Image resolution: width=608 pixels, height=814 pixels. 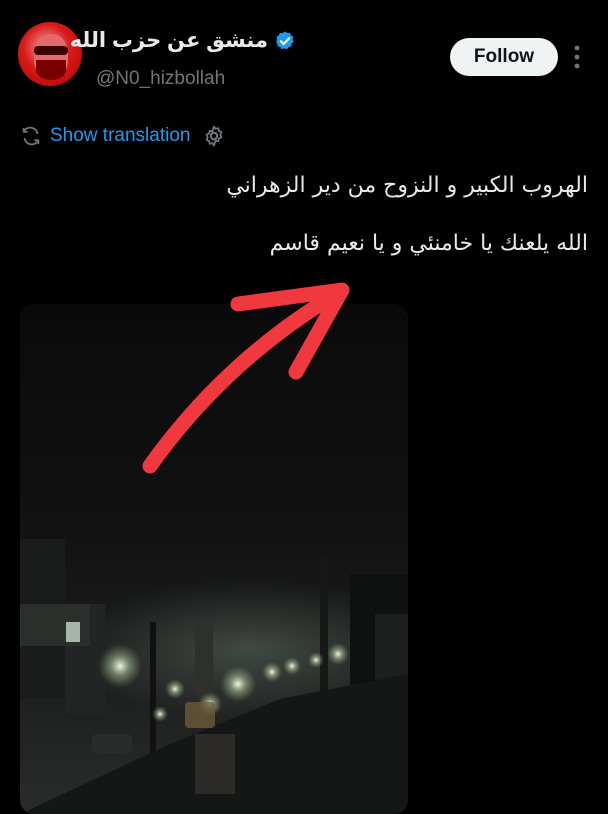 I want to click on author-handle: @N0_hizbollah, so click(x=160, y=79).